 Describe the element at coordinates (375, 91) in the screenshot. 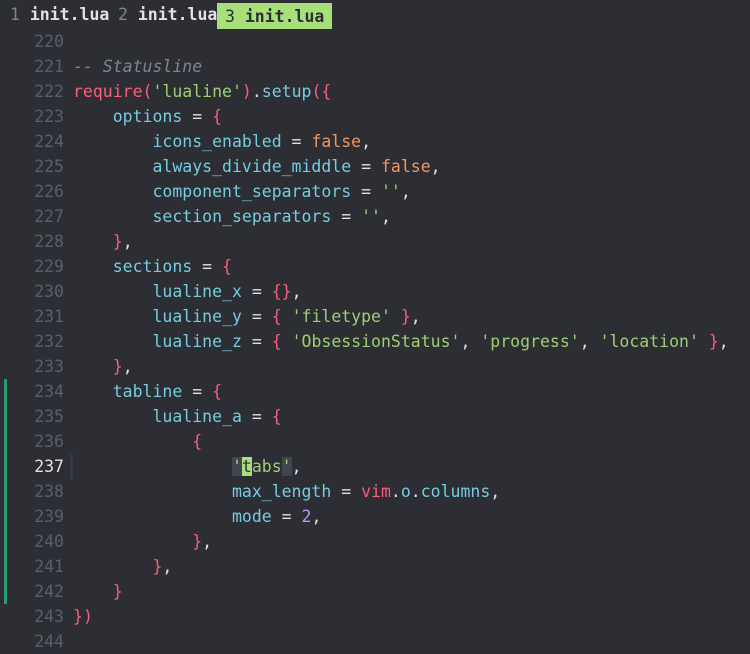

I see `code-line: 222 require('lualine').setup({` at that location.